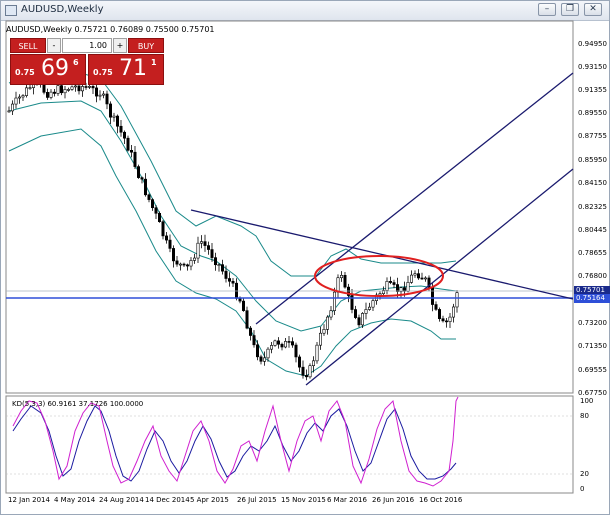 This screenshot has height=516, width=610. What do you see at coordinates (78, 404) in the screenshot?
I see `kd-indicator-legend: KD(5,3,3) 60.9161 37.1726 100.0000` at bounding box center [78, 404].